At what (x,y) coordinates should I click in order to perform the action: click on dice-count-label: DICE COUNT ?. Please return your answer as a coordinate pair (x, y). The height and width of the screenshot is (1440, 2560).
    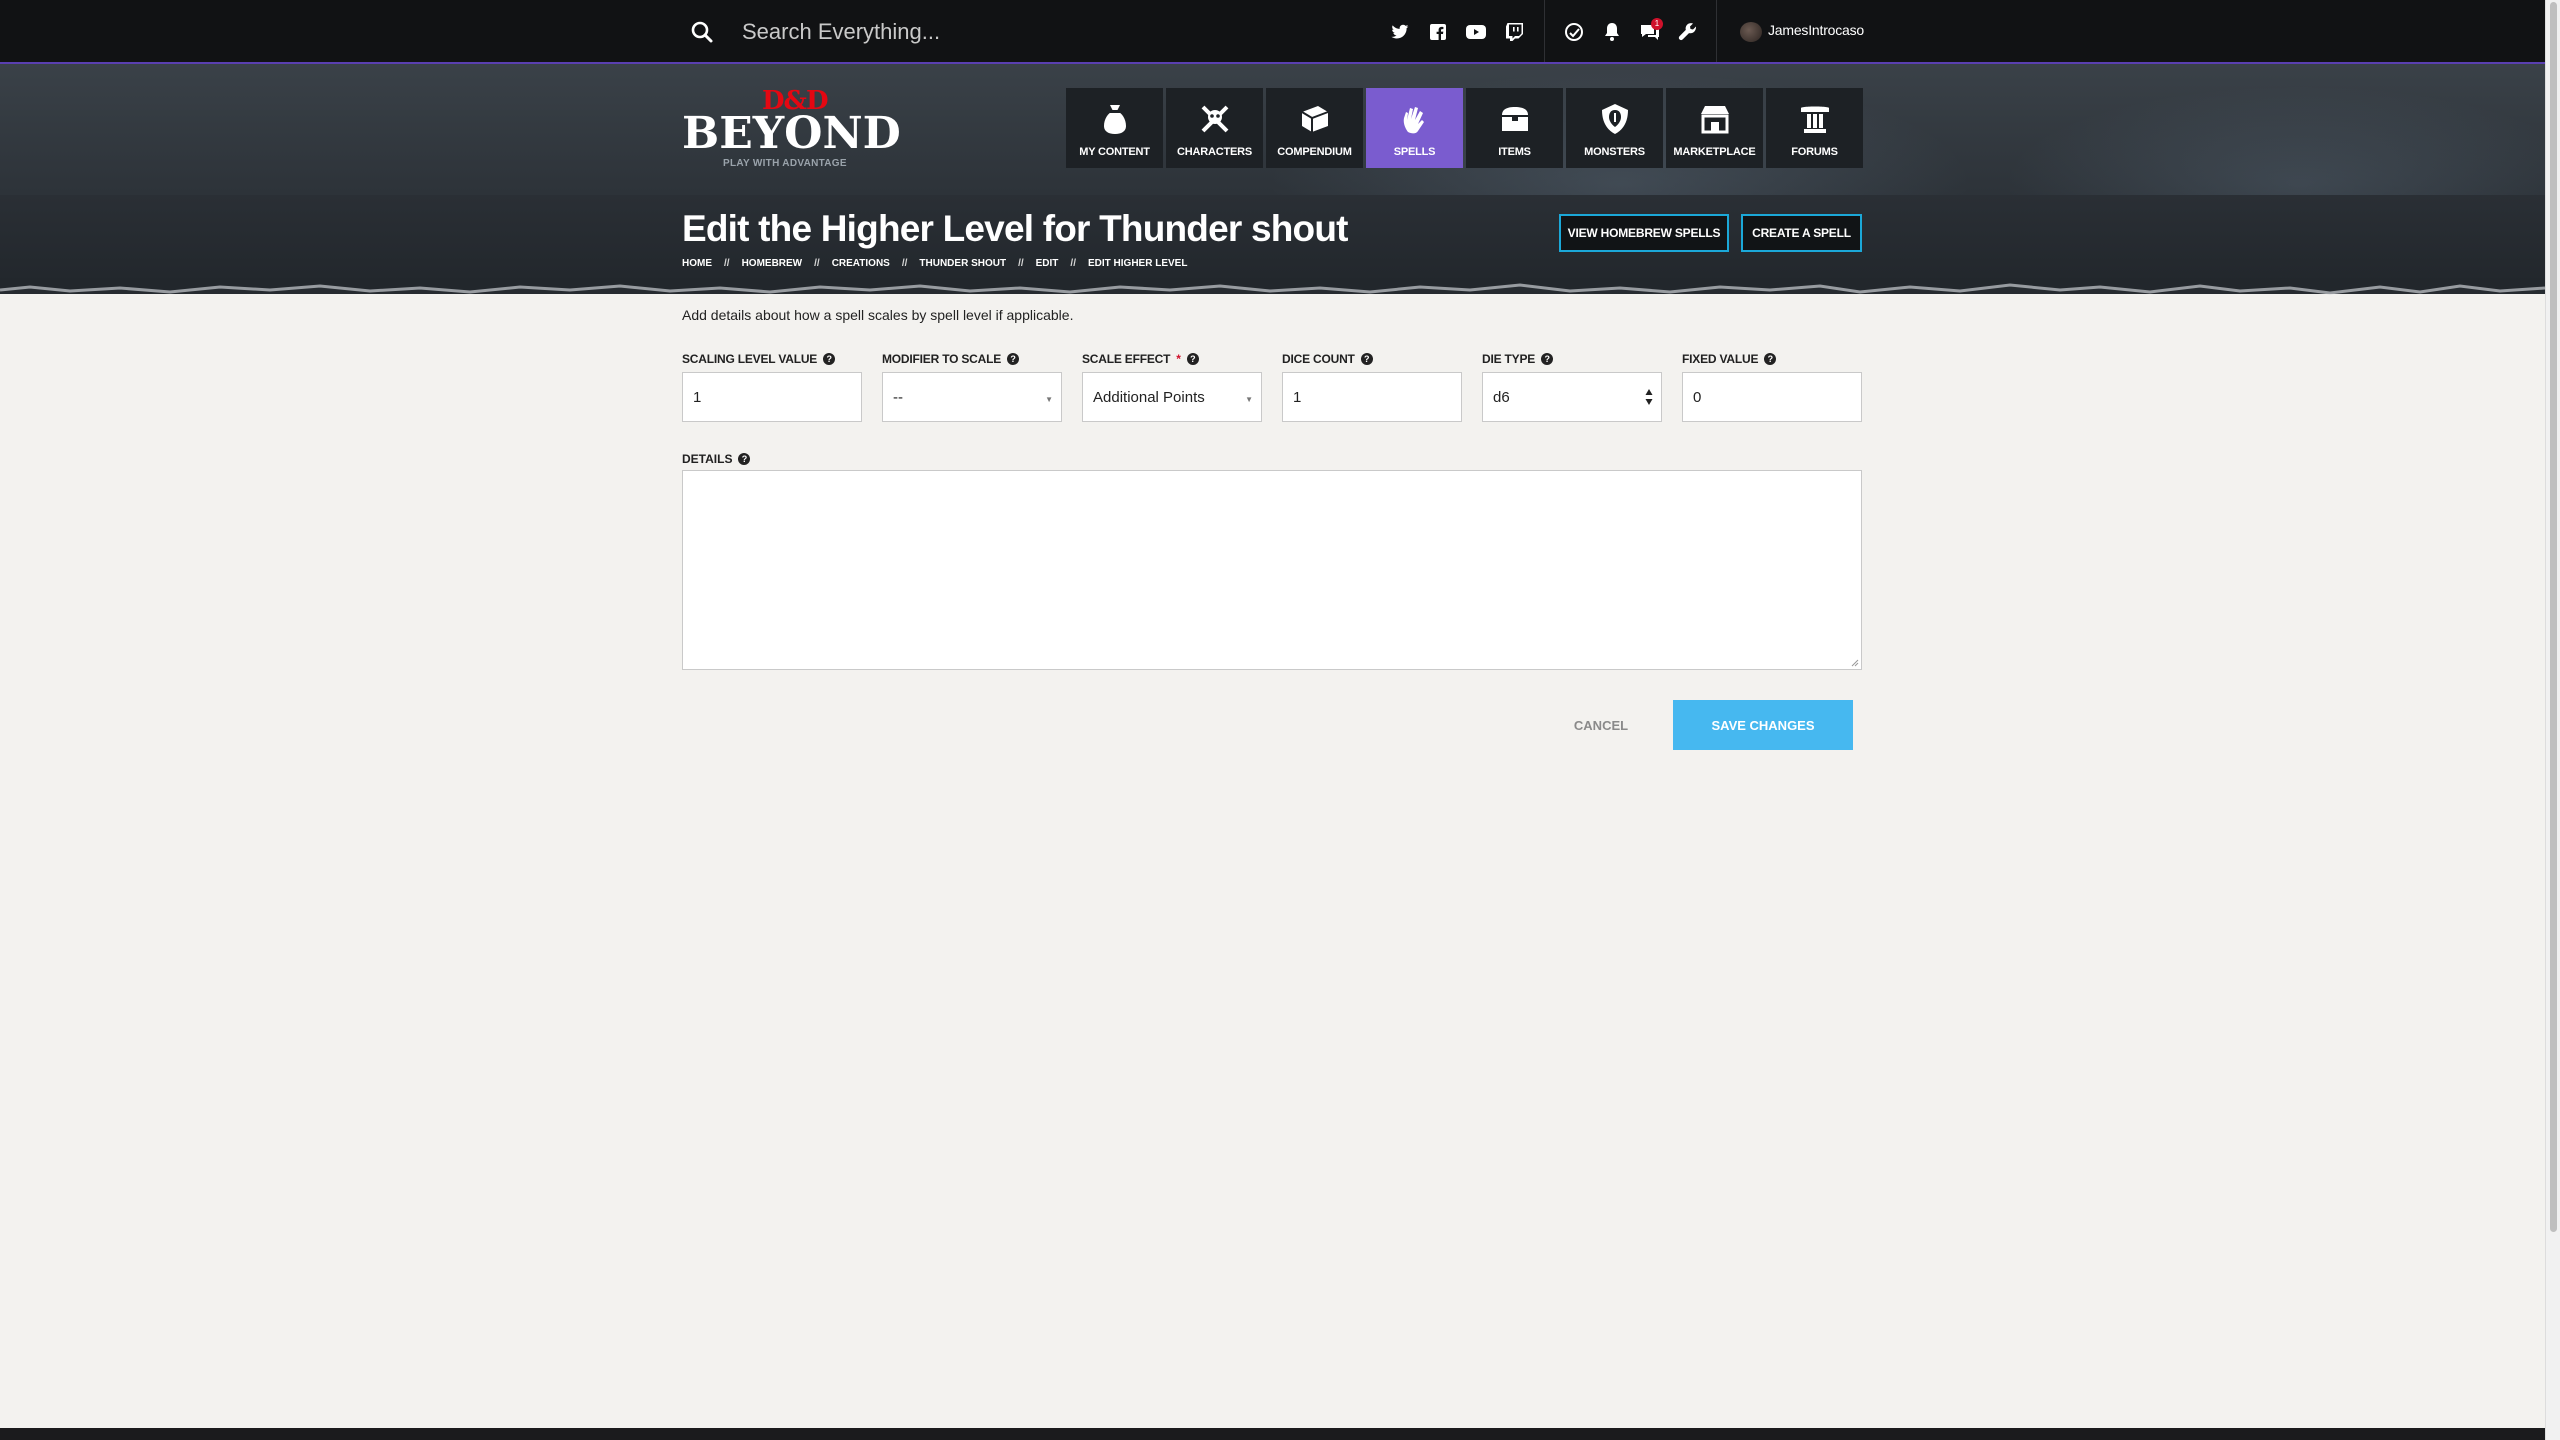
    Looking at the image, I should click on (1327, 359).